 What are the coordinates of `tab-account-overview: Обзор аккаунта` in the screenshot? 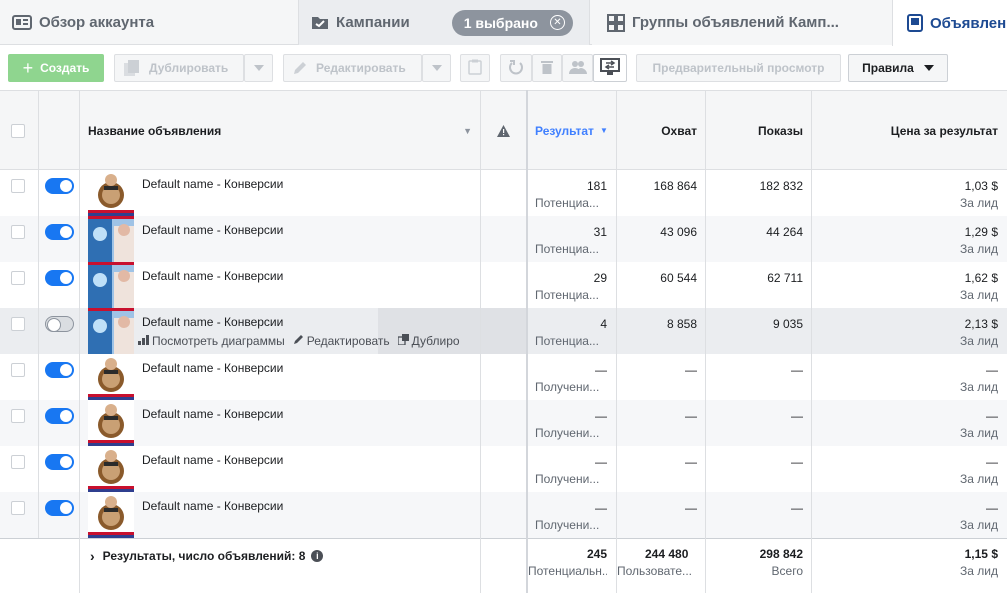 It's located at (153, 22).